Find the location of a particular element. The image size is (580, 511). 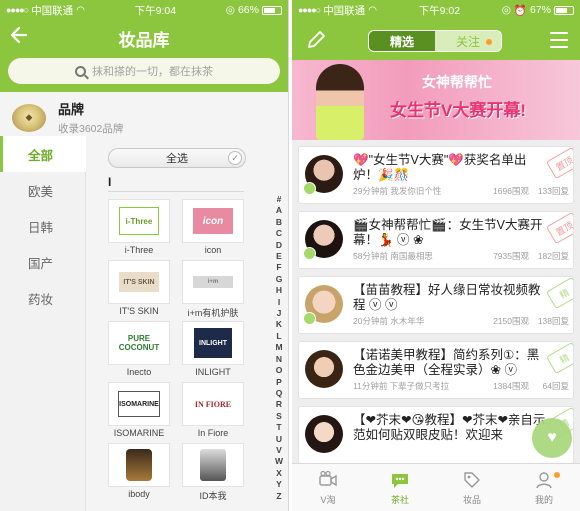

brand-logo: i+m is located at coordinates (213, 282).